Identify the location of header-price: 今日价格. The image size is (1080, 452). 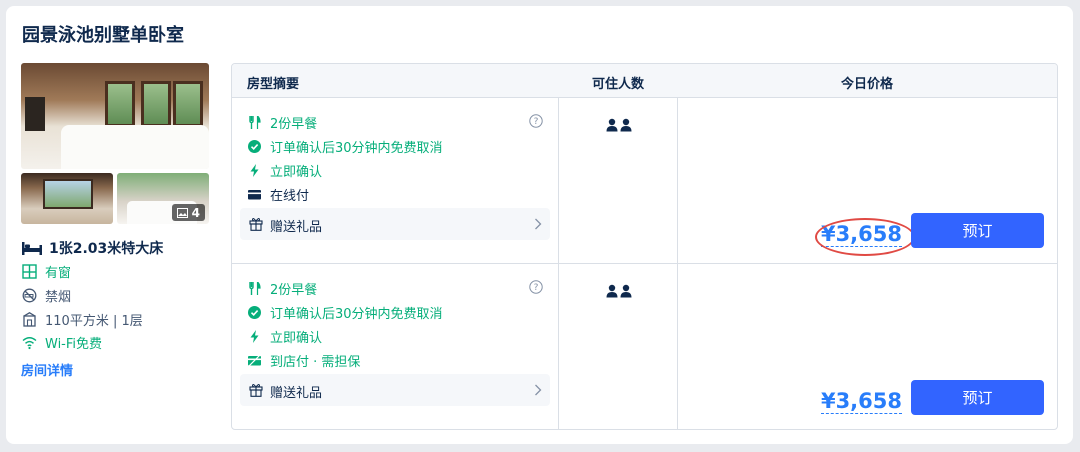
(867, 84).